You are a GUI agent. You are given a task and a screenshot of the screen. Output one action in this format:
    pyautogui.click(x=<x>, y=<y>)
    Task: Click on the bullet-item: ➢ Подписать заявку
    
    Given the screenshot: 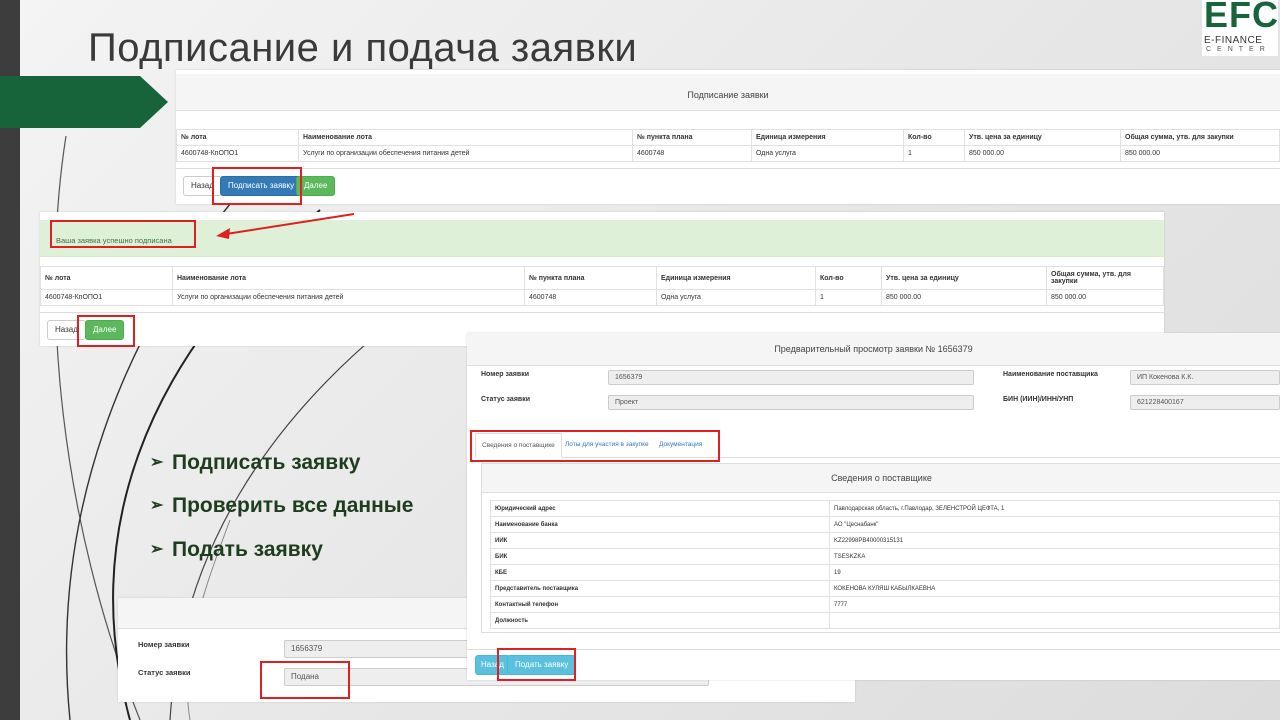 What is the action you would take?
    pyautogui.click(x=255, y=462)
    